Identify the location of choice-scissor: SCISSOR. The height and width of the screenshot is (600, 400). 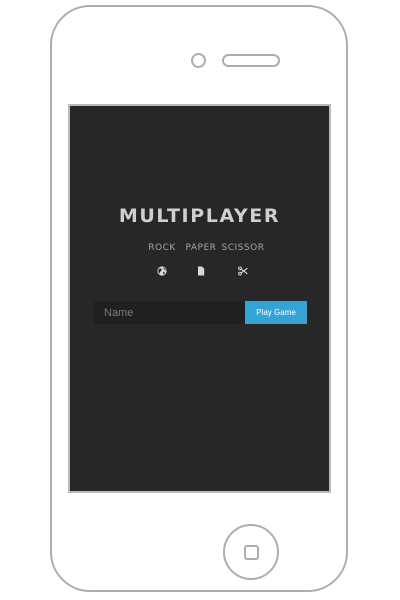
(243, 260).